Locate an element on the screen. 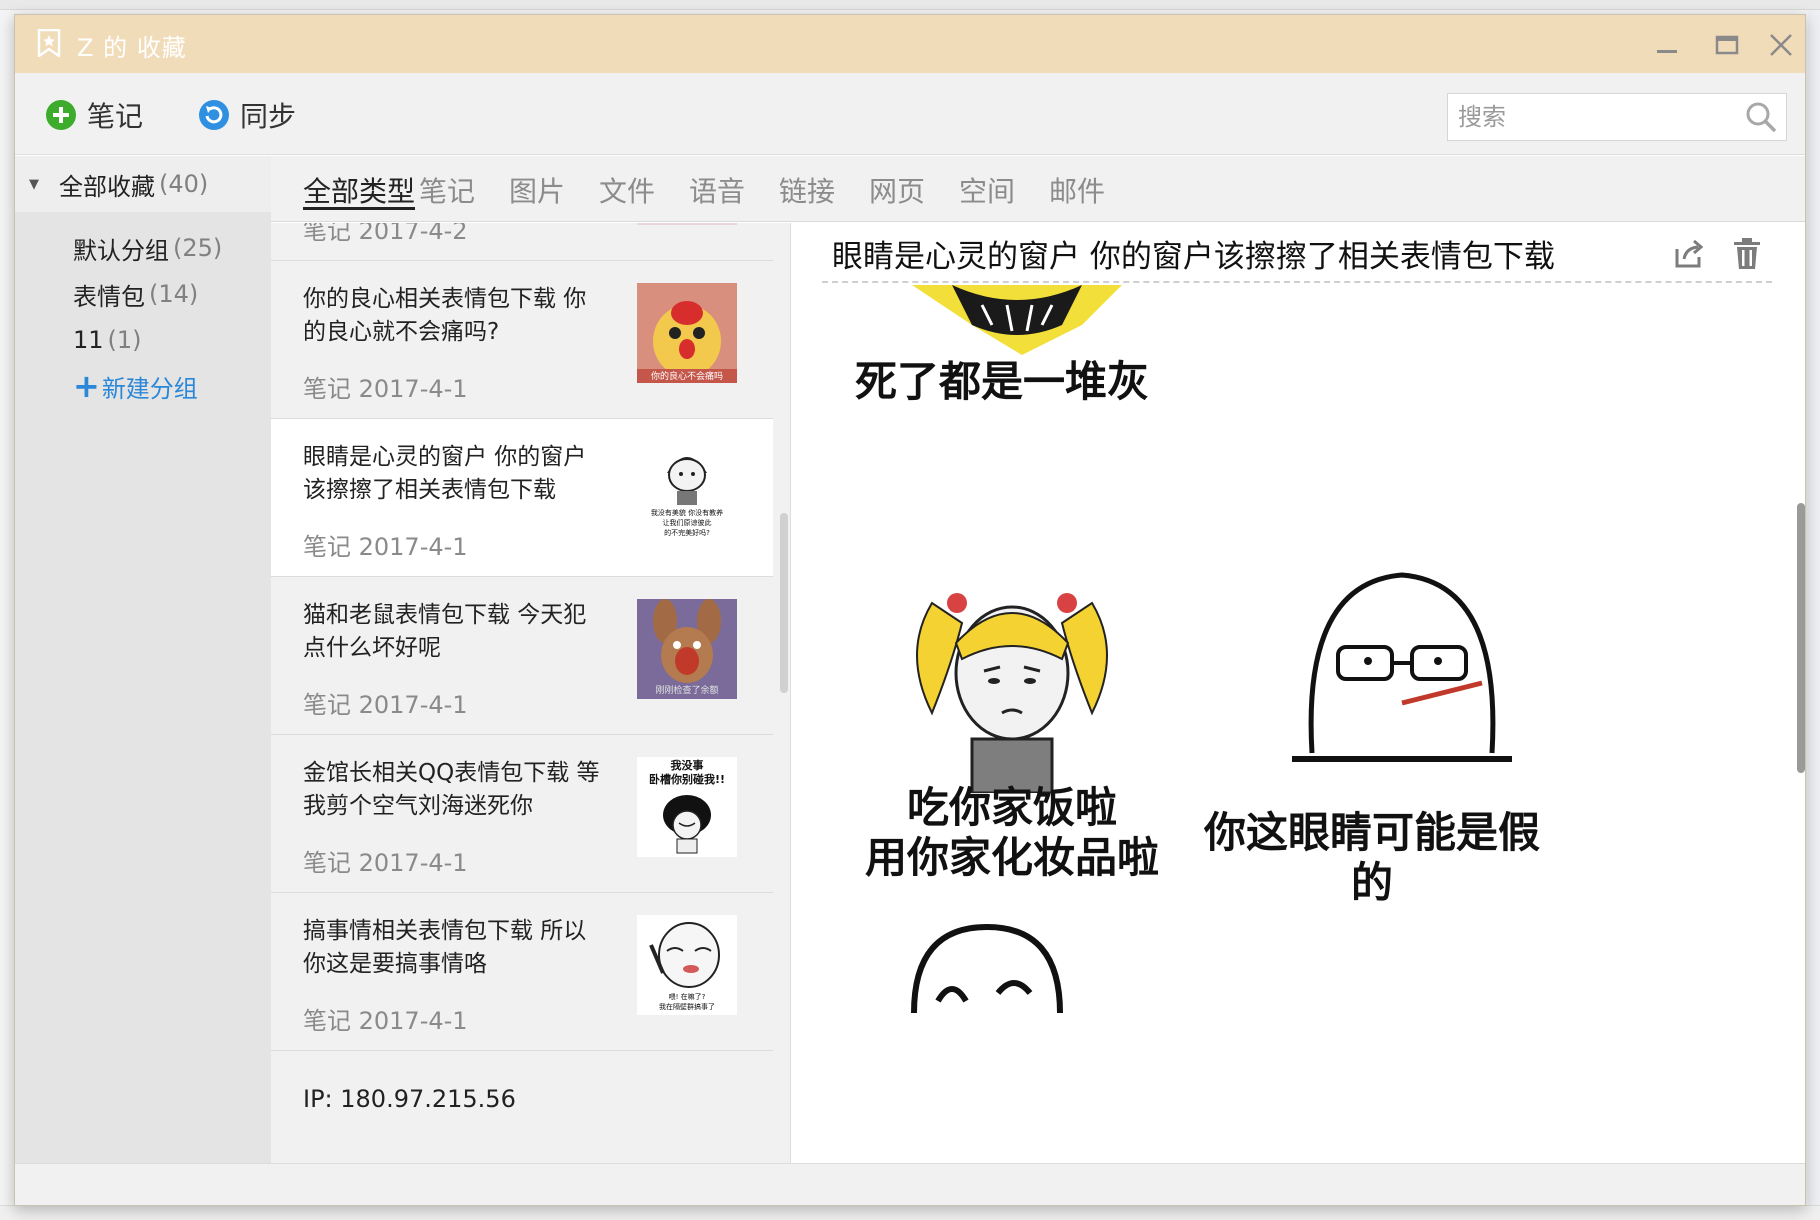  thumb-caption: 你的良心不会痛吗 is located at coordinates (687, 376).